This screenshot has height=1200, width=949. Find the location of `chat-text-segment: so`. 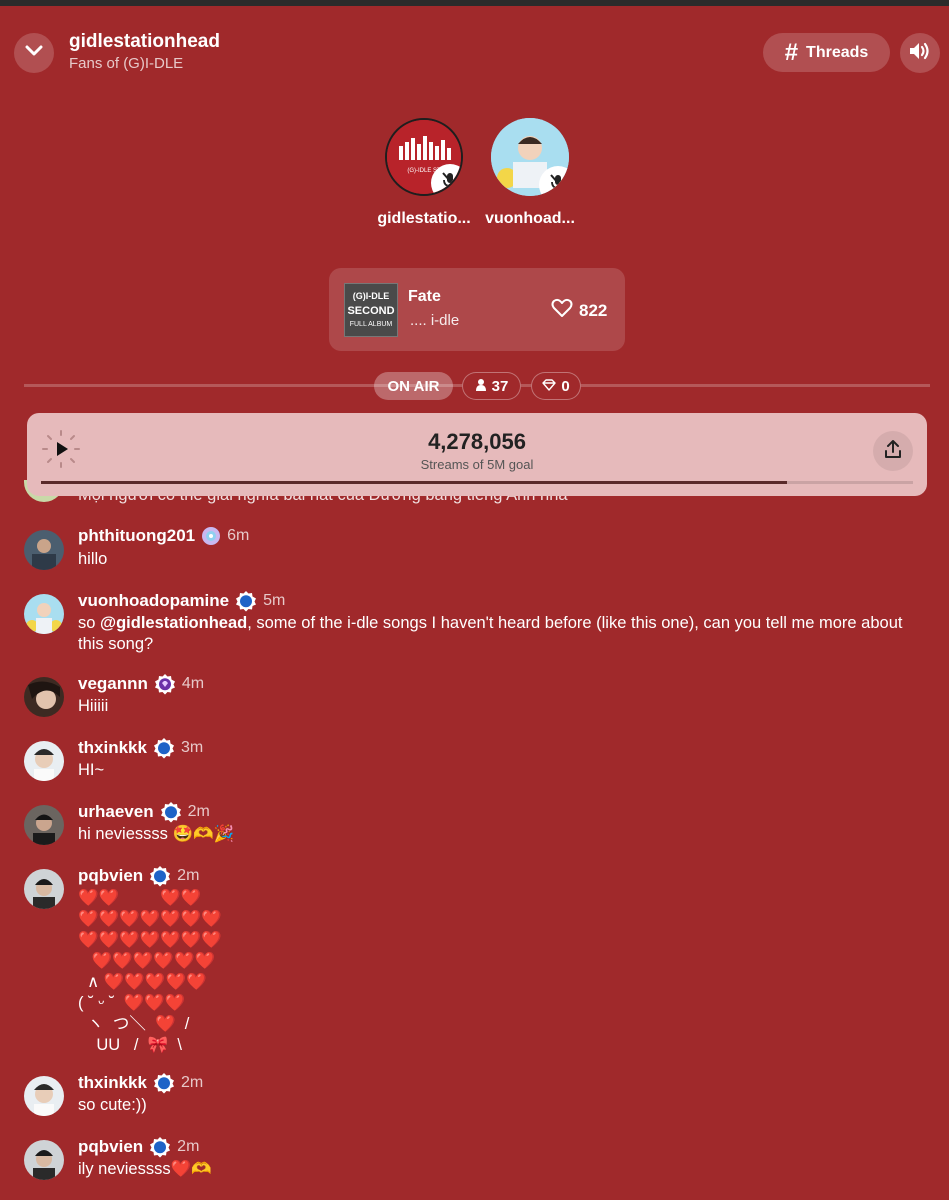

chat-text-segment: so is located at coordinates (89, 623).